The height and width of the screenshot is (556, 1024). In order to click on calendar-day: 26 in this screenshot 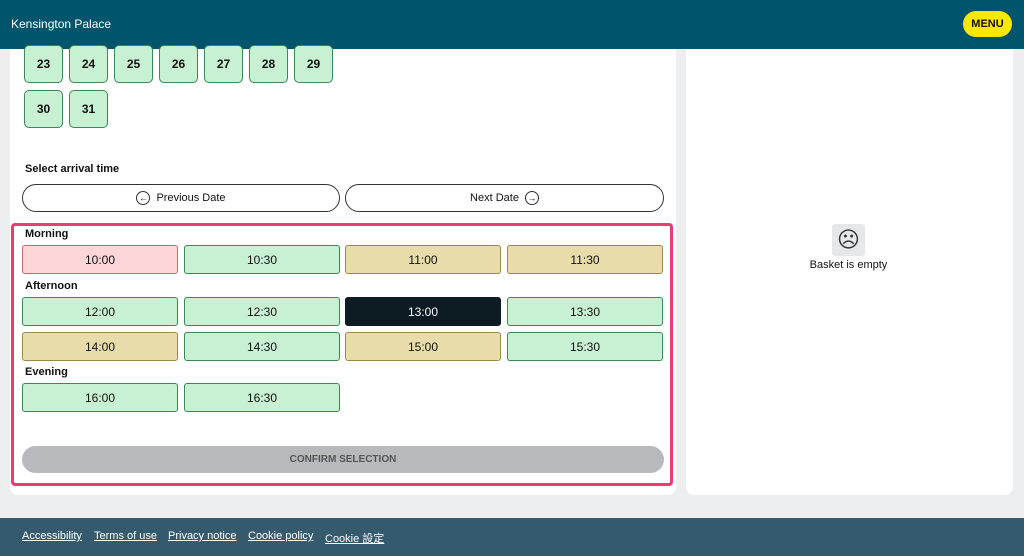, I will do `click(178, 64)`.